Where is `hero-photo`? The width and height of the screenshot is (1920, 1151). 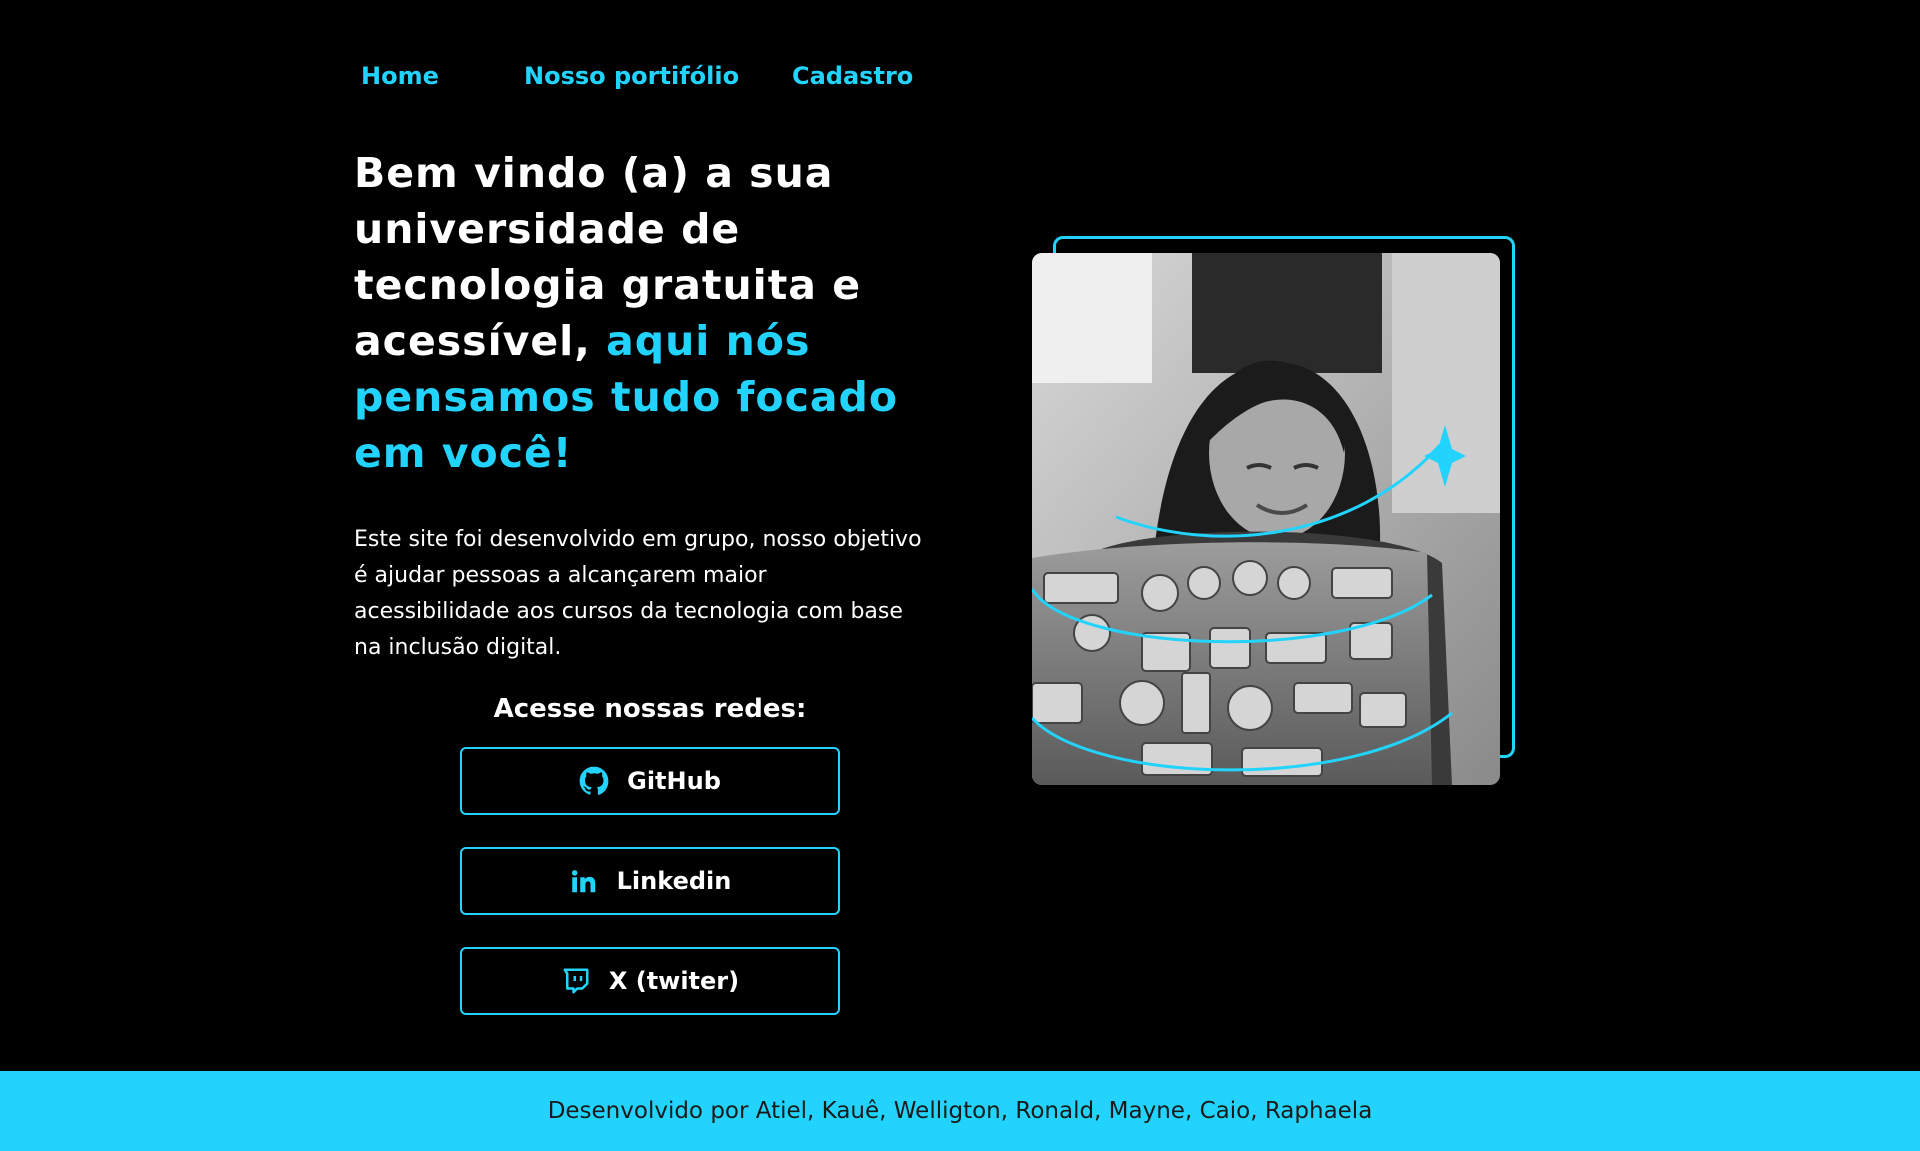
hero-photo is located at coordinates (1266, 519).